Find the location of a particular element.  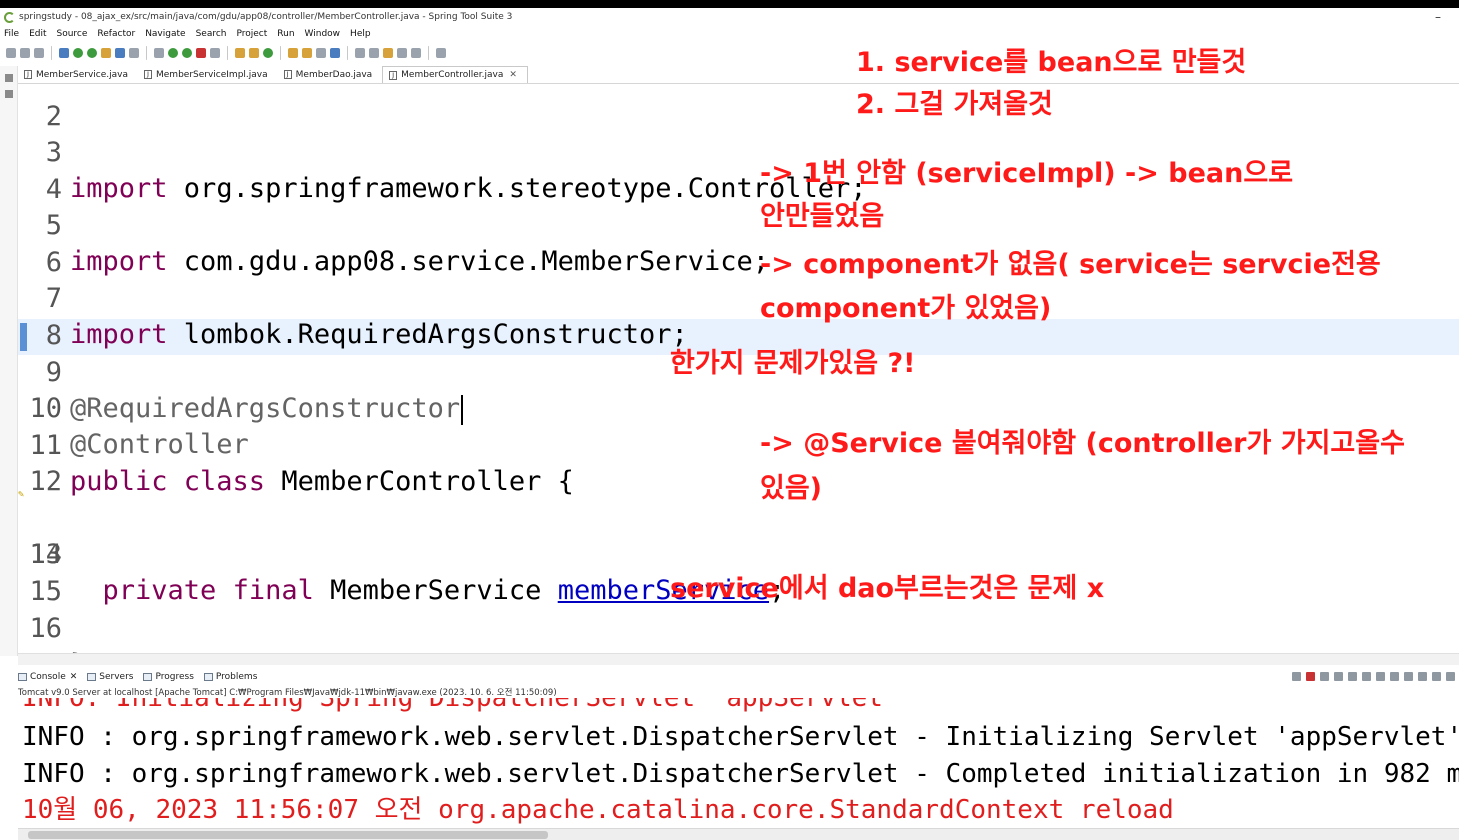

display-console-icon is located at coordinates (1422, 676).